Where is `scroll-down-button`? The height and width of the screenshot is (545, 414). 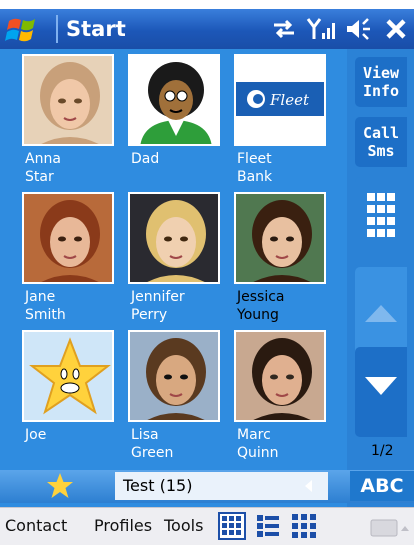 scroll-down-button is located at coordinates (381, 392).